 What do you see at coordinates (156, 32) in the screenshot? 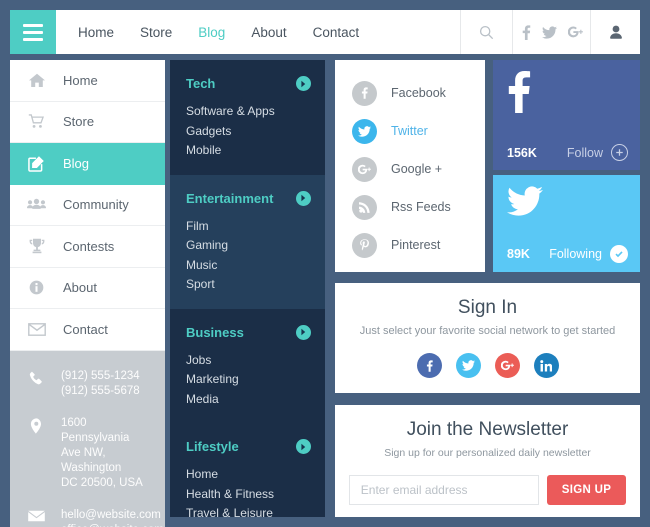
I see `nav-item-store: Store` at bounding box center [156, 32].